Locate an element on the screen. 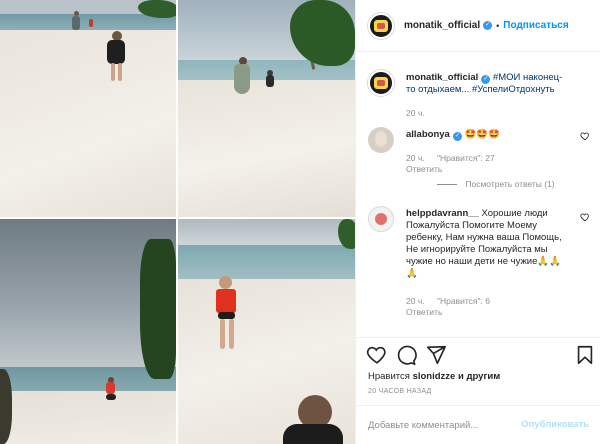  heart-icon is located at coordinates (377, 355).